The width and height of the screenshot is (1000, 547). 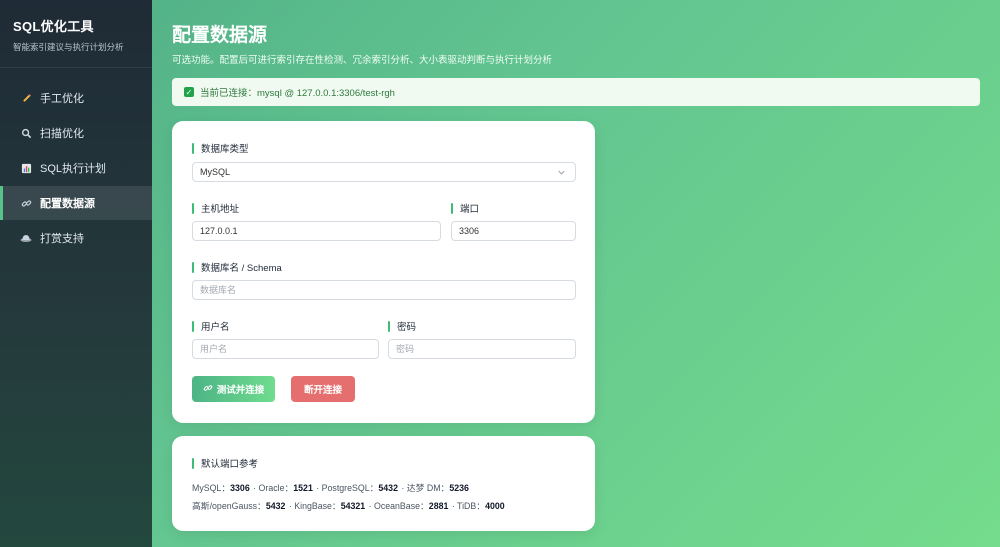 What do you see at coordinates (220, 35) in the screenshot?
I see `page-title: 配置数据源` at bounding box center [220, 35].